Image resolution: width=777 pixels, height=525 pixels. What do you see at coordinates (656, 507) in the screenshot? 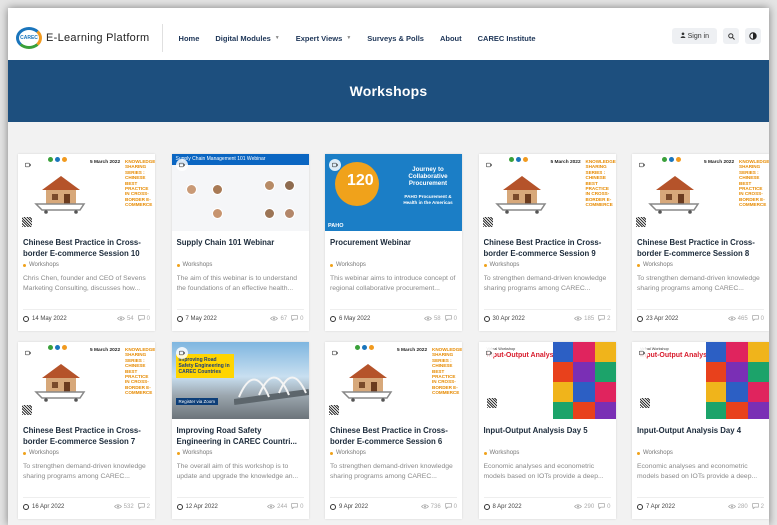
I see `card-date: 7 Apr 2022` at bounding box center [656, 507].